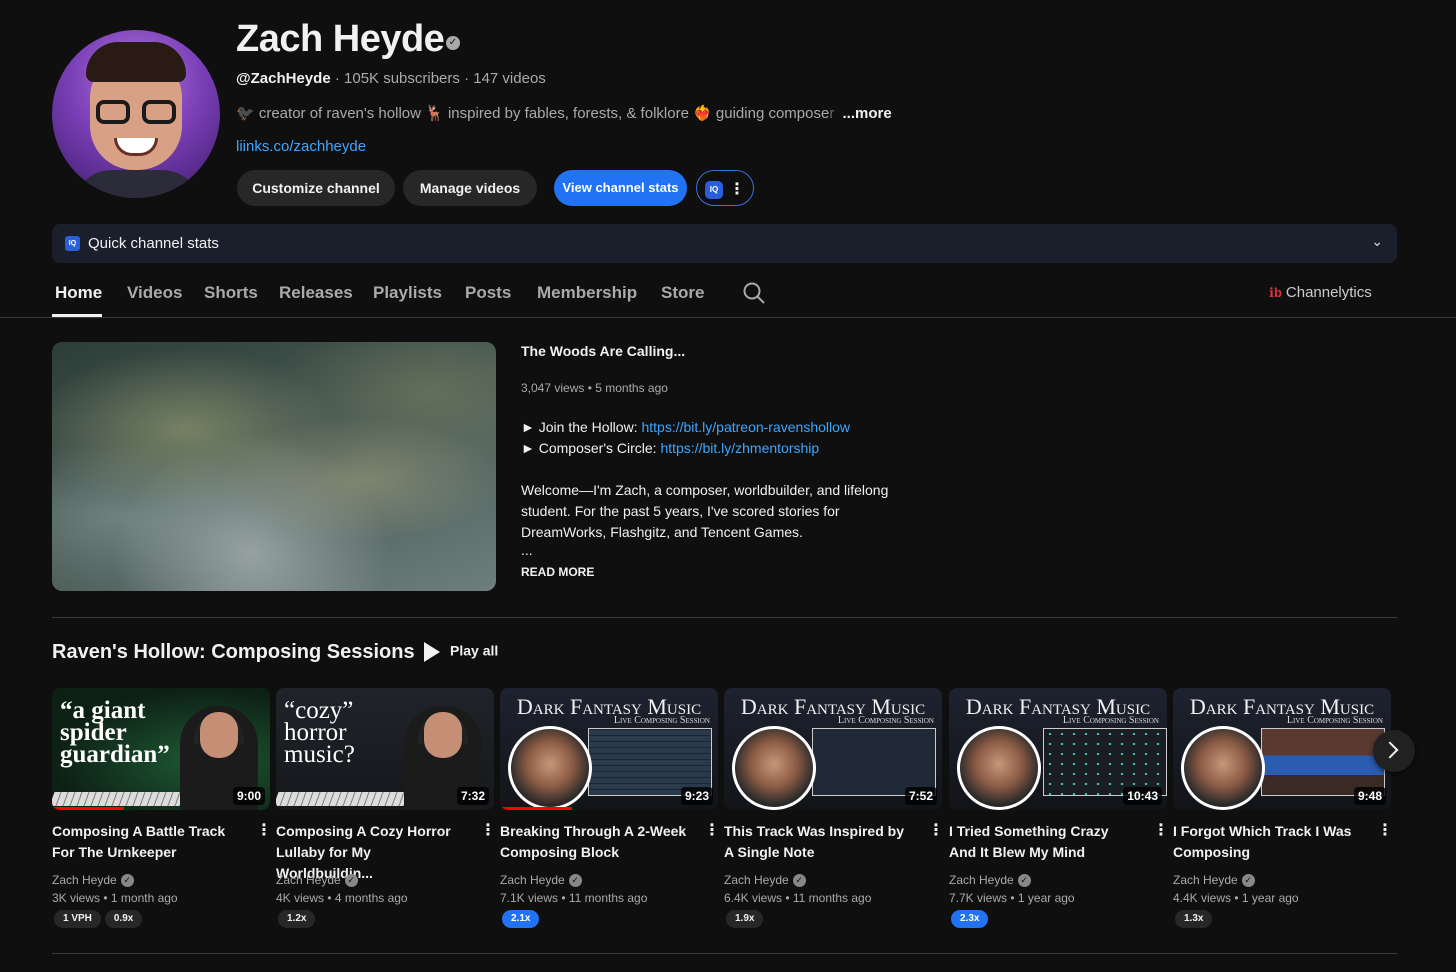 The width and height of the screenshot is (1456, 972). Describe the element at coordinates (557, 572) in the screenshot. I see `read-more-button: READ MORE` at that location.